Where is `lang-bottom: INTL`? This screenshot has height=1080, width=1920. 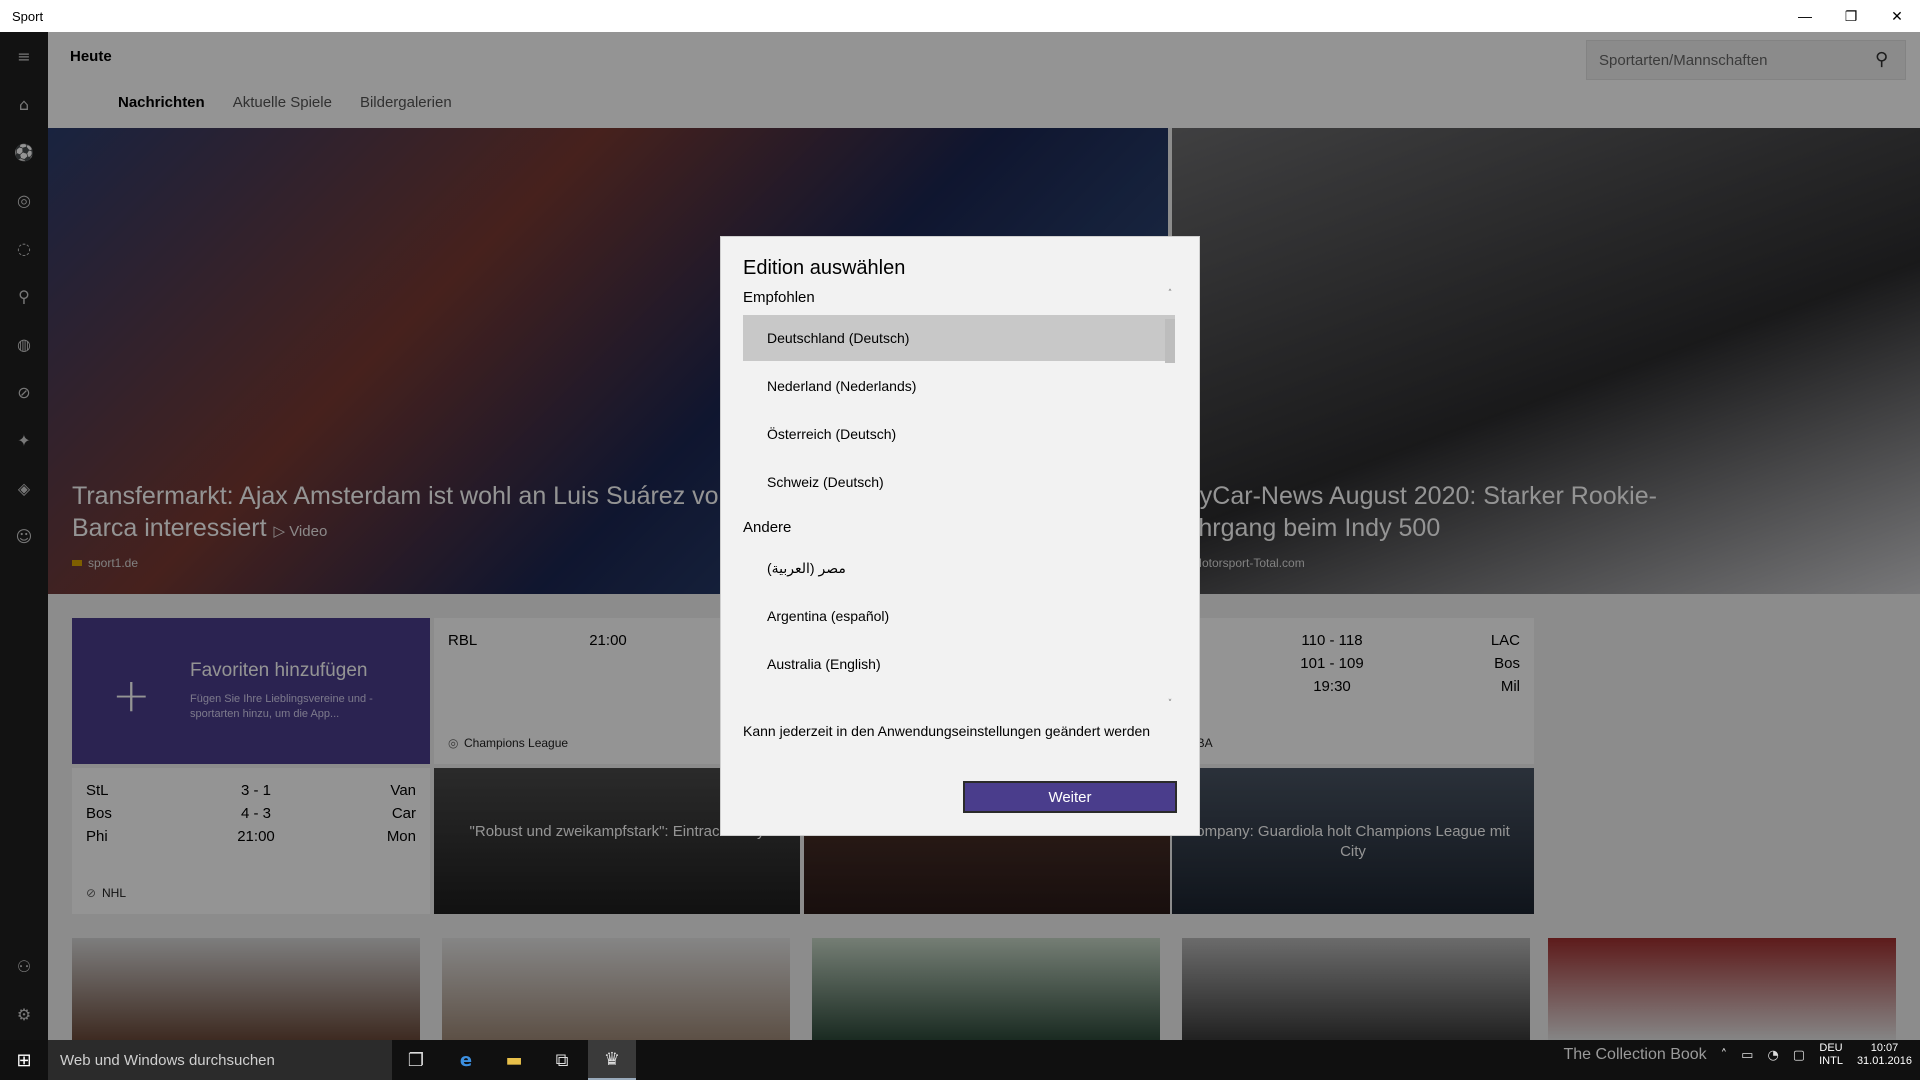
lang-bottom: INTL is located at coordinates (1831, 1061).